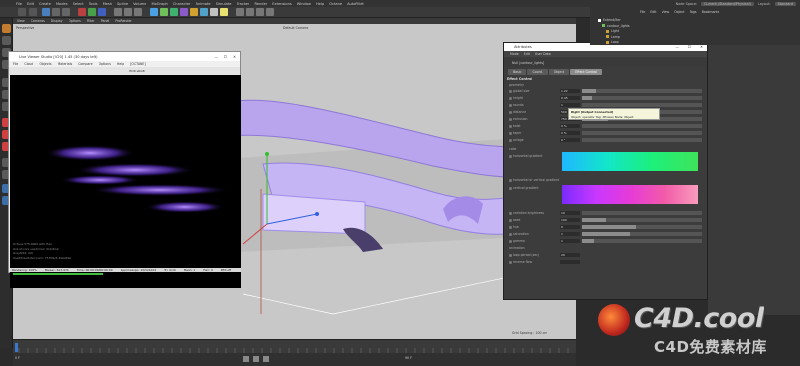 The width and height of the screenshot is (800, 366). What do you see at coordinates (128, 12) in the screenshot?
I see `render-picture-viewer-icon` at bounding box center [128, 12].